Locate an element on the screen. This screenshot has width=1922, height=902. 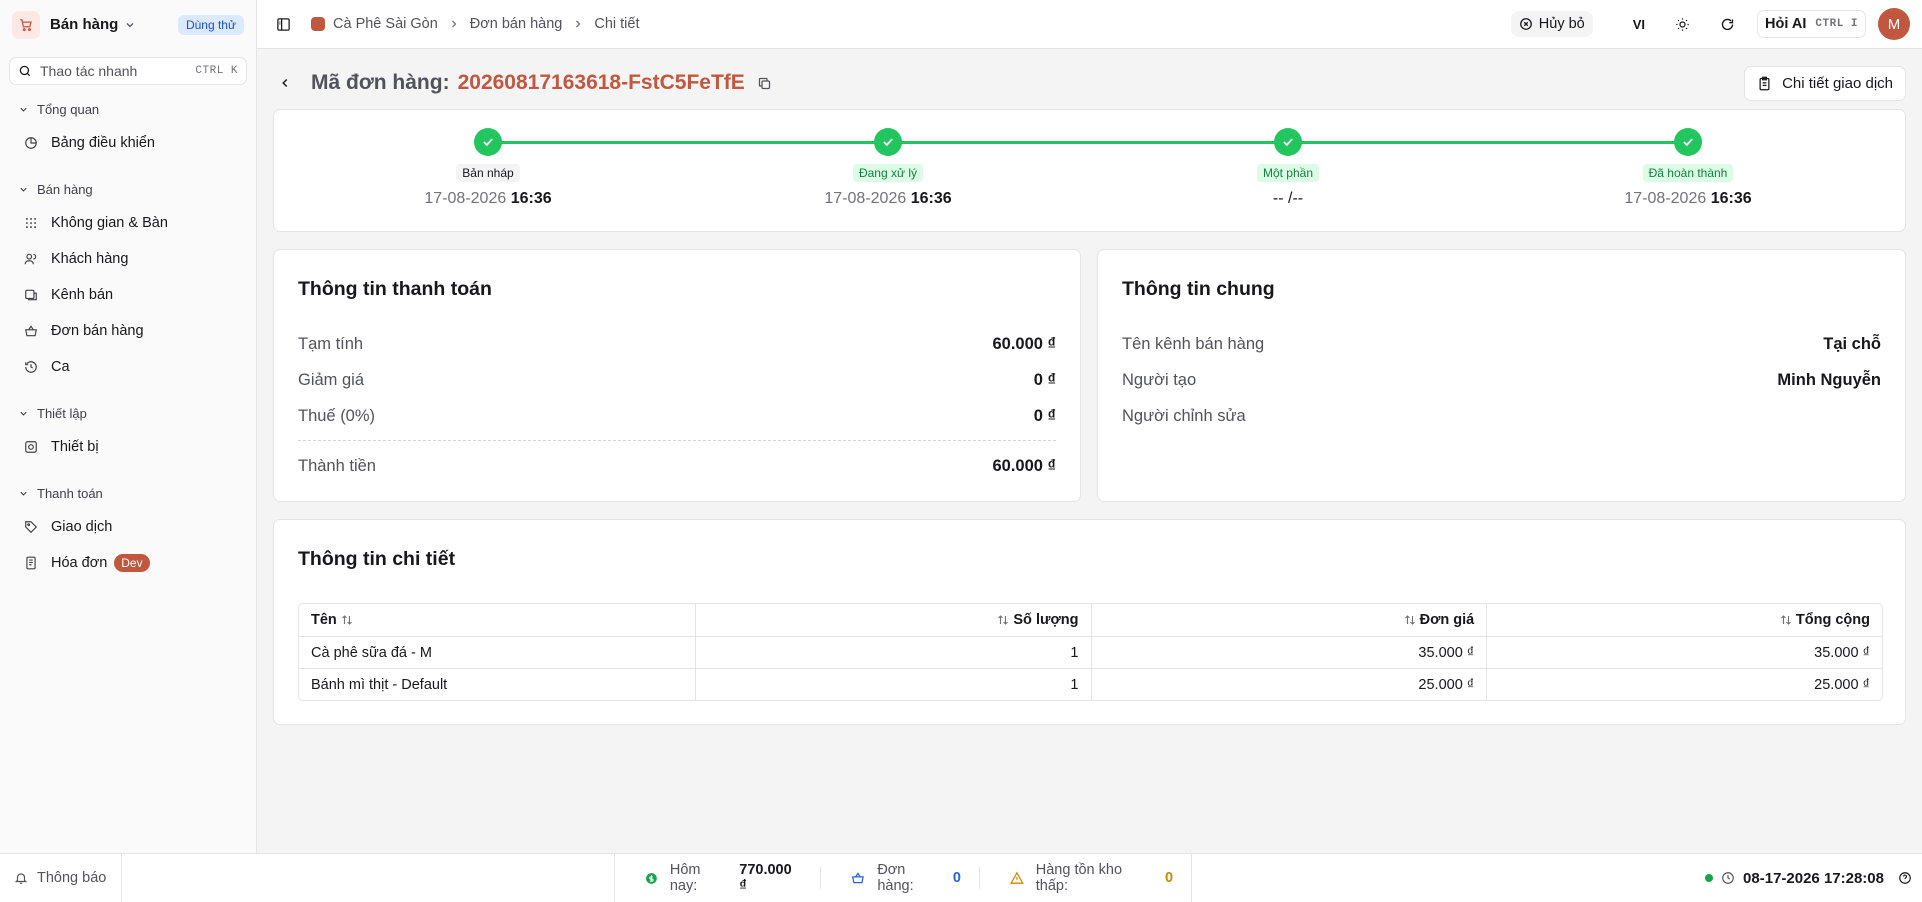
order-code: 20260817163618-FstC5FeTfE is located at coordinates (601, 82).